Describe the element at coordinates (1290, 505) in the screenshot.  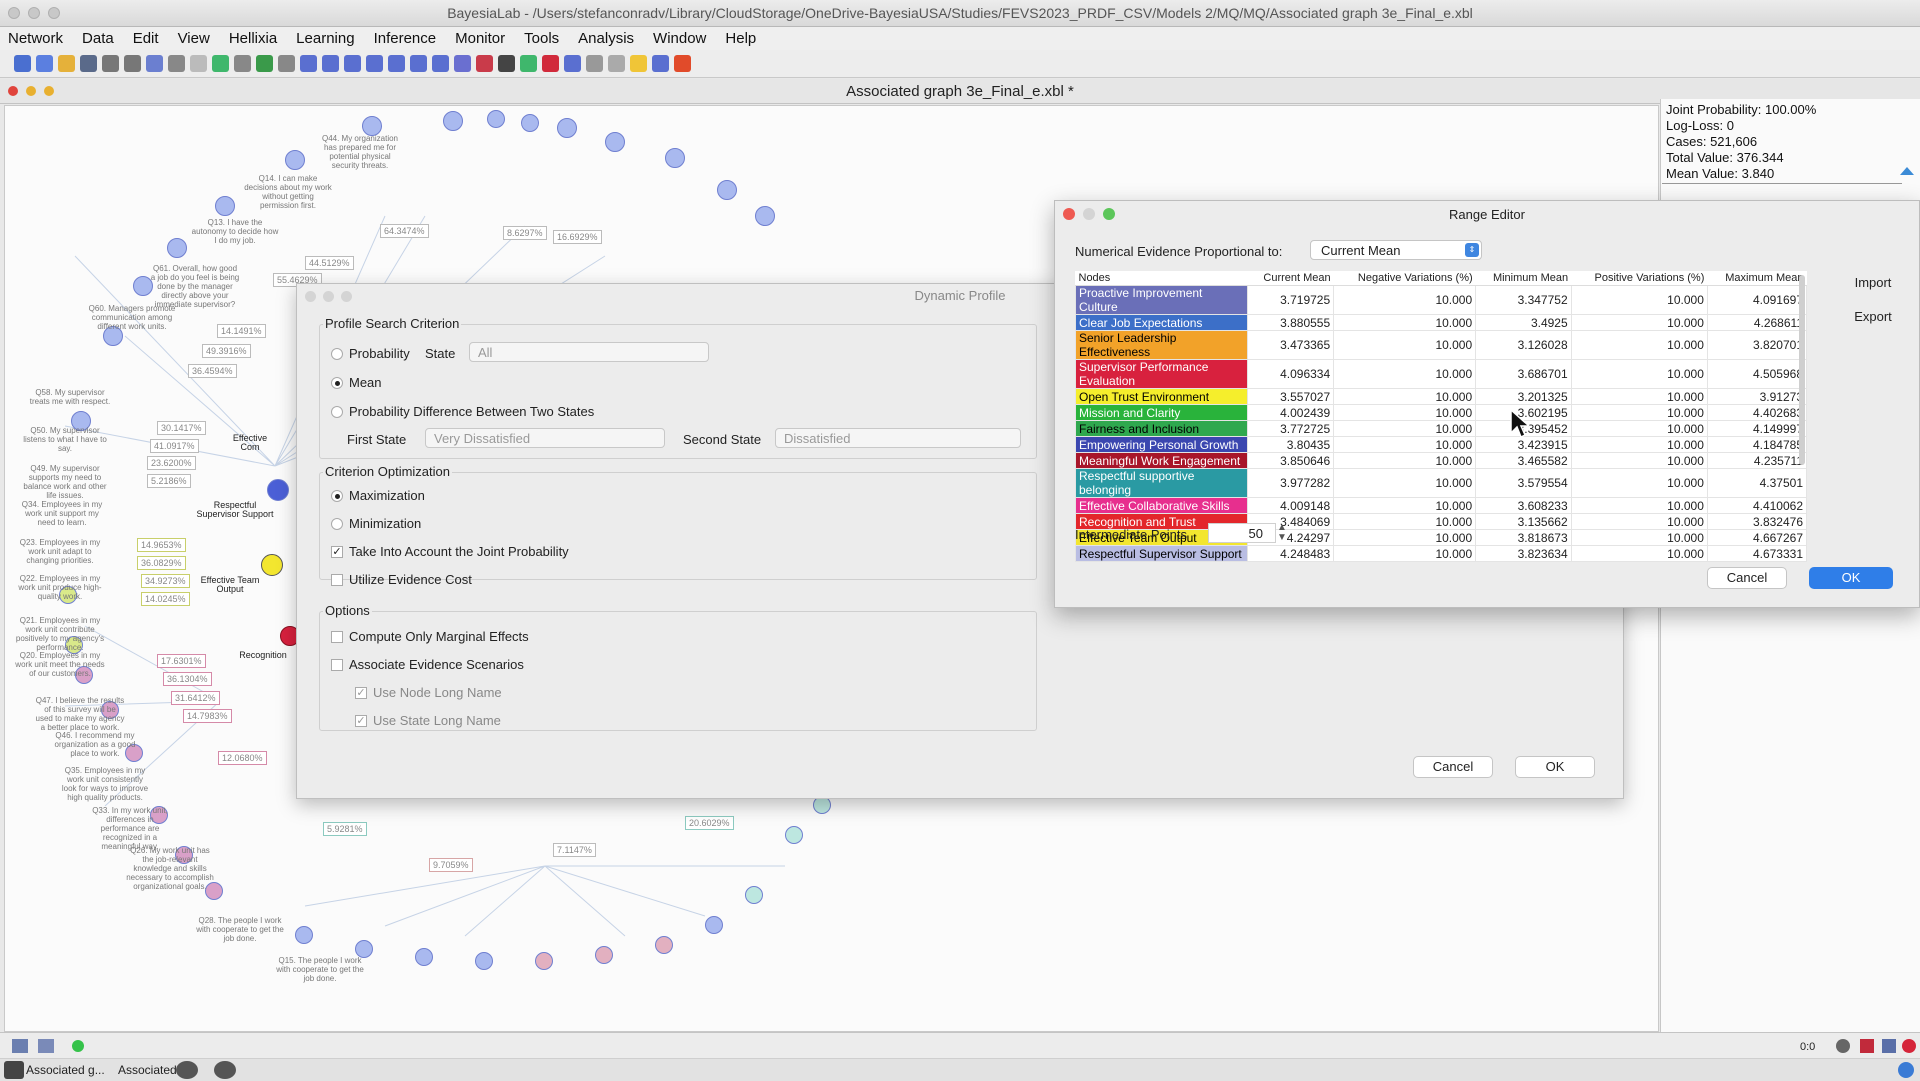
I see `current-mean-cell: 4.009148` at that location.